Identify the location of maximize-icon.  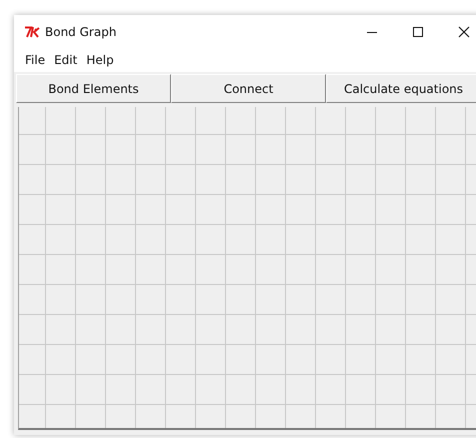
(418, 32).